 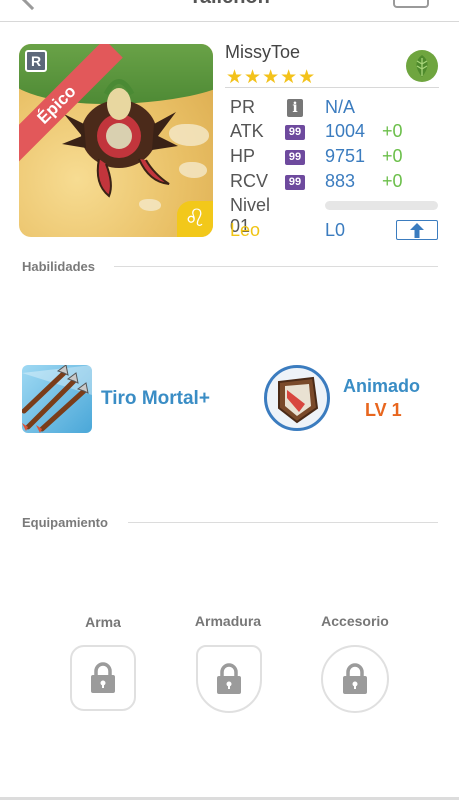 I want to click on eye-icon, so click(x=411, y=4).